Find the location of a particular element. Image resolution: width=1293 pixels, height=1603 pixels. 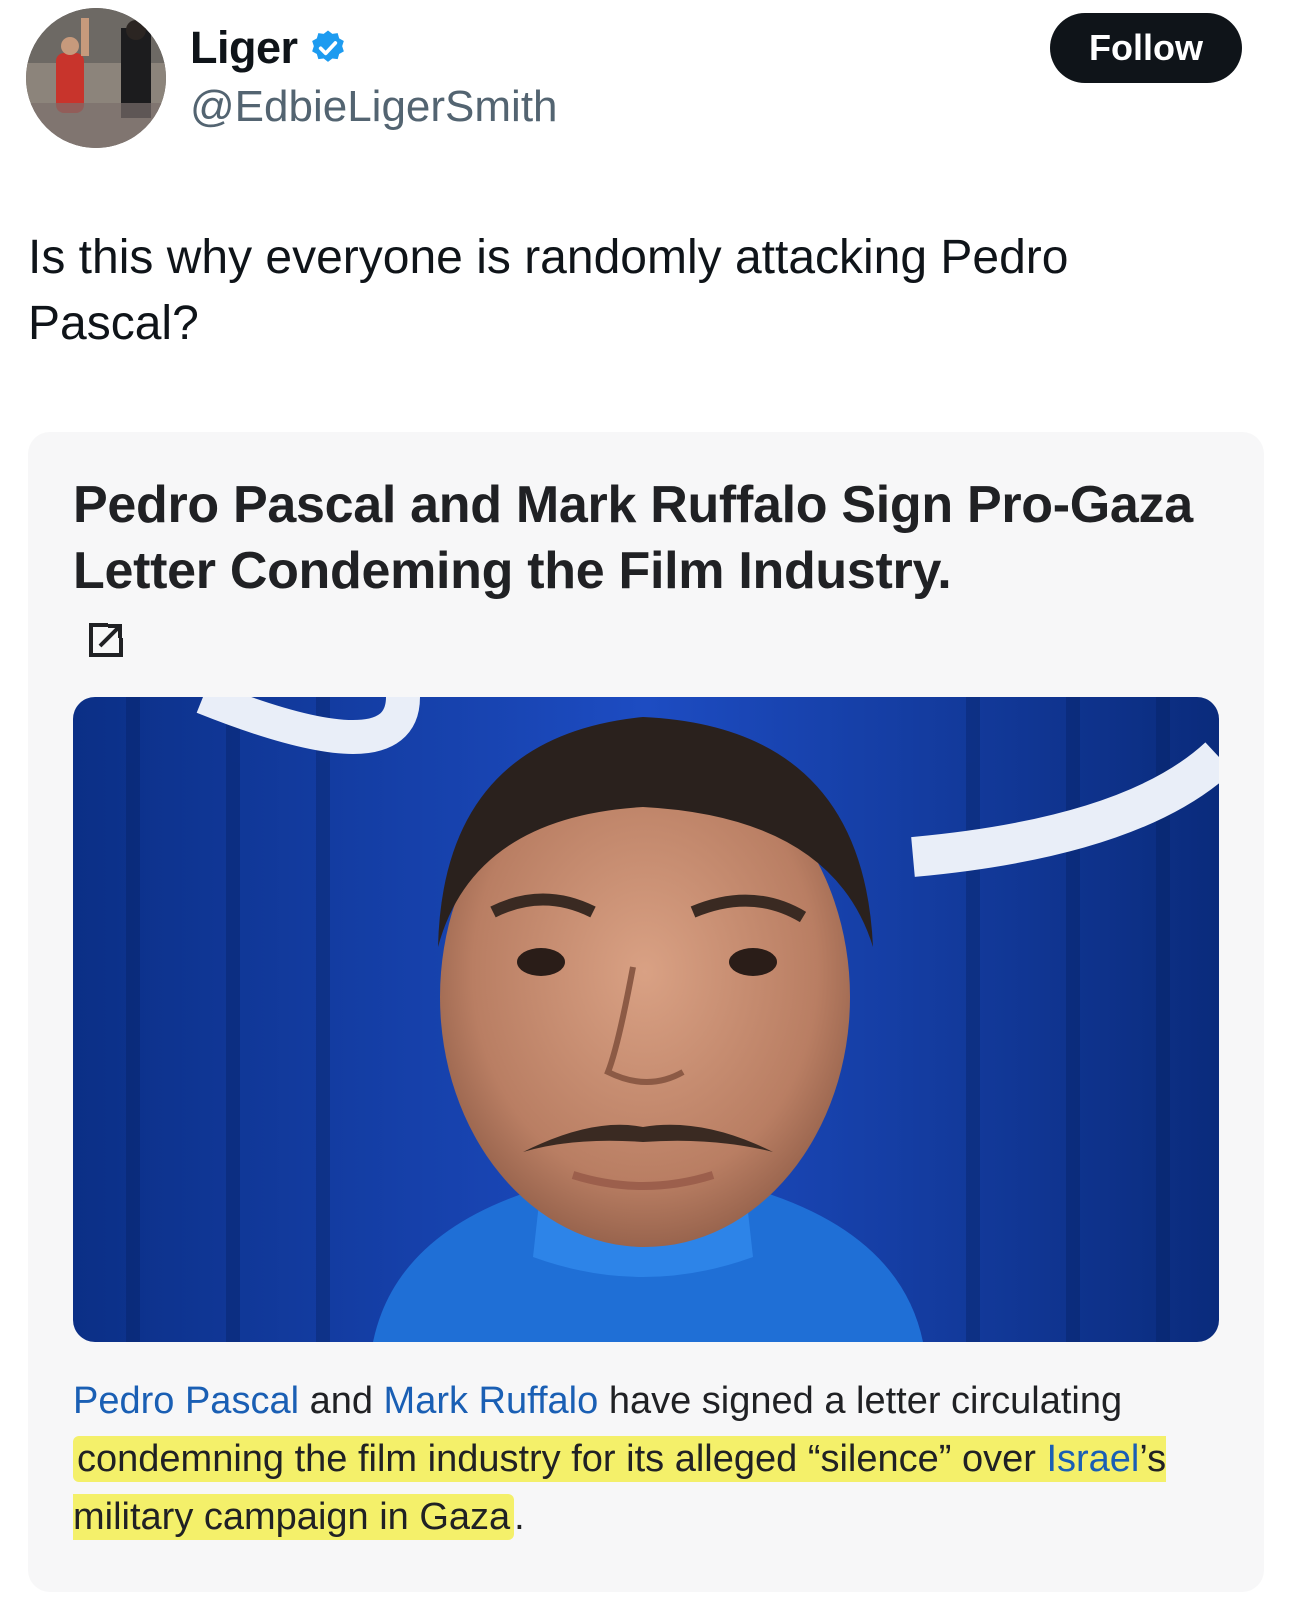

link-mark-ruffalo: Mark Ruffalo is located at coordinates (491, 1401).